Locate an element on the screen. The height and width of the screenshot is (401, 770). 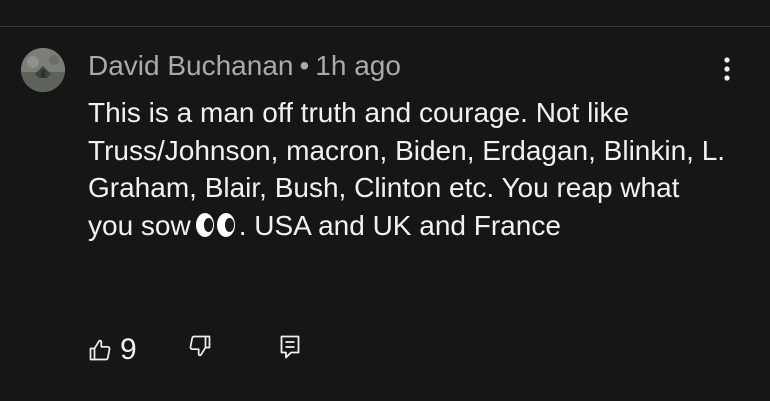
dislike-button is located at coordinates (200, 348).